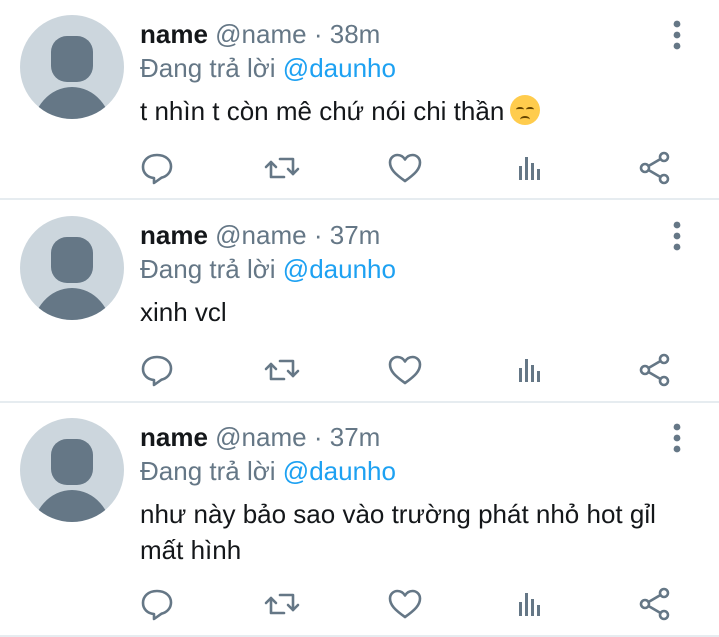 This screenshot has height=637, width=719. What do you see at coordinates (420, 312) in the screenshot?
I see `tweet-text: xinh vcl` at bounding box center [420, 312].